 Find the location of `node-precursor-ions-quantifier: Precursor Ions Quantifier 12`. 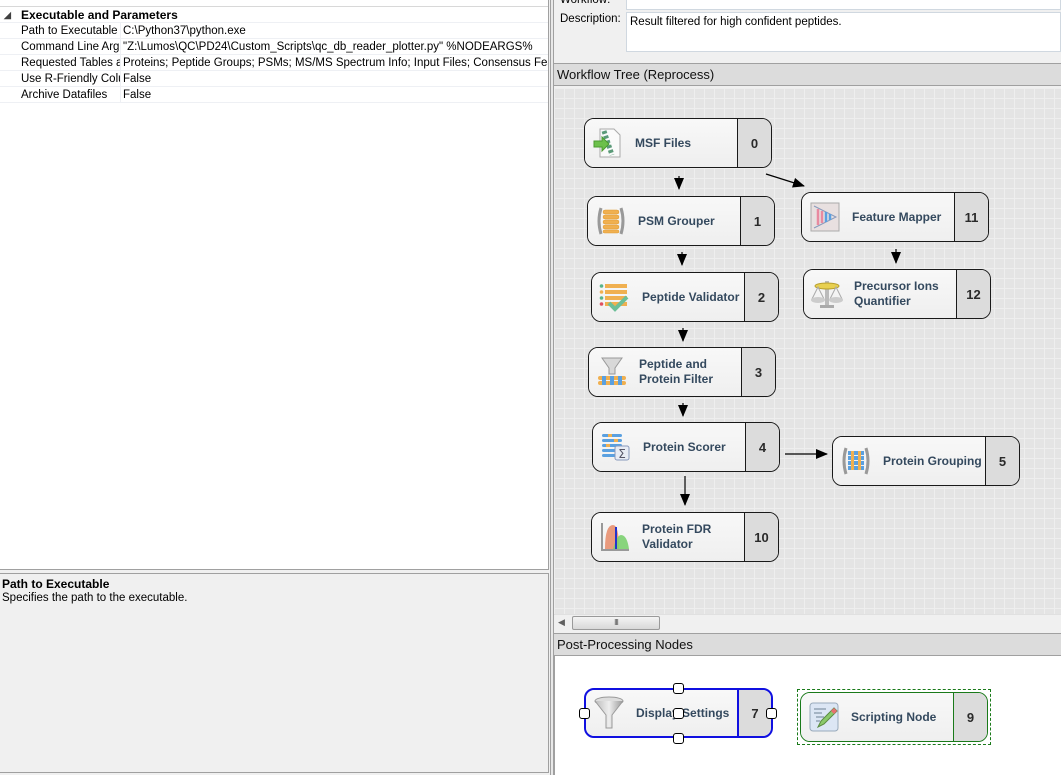

node-precursor-ions-quantifier: Precursor Ions Quantifier 12 is located at coordinates (897, 294).